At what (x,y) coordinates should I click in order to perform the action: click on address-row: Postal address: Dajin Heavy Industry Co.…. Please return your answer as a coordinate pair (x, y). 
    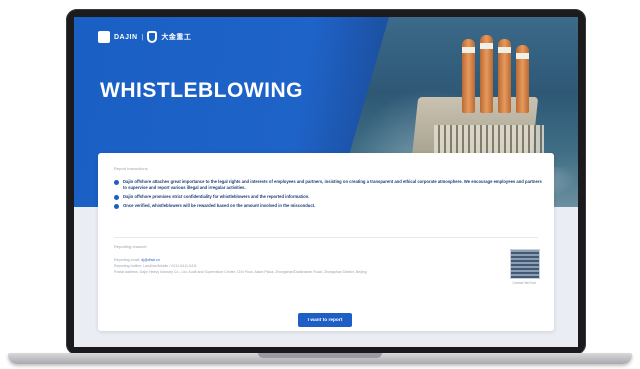
    Looking at the image, I should click on (240, 272).